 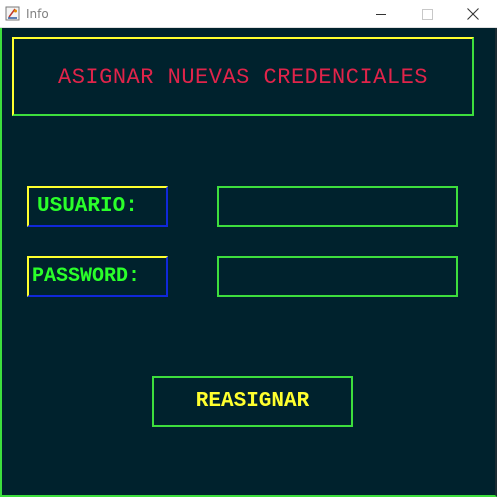 I want to click on minimize-button, so click(x=381, y=14).